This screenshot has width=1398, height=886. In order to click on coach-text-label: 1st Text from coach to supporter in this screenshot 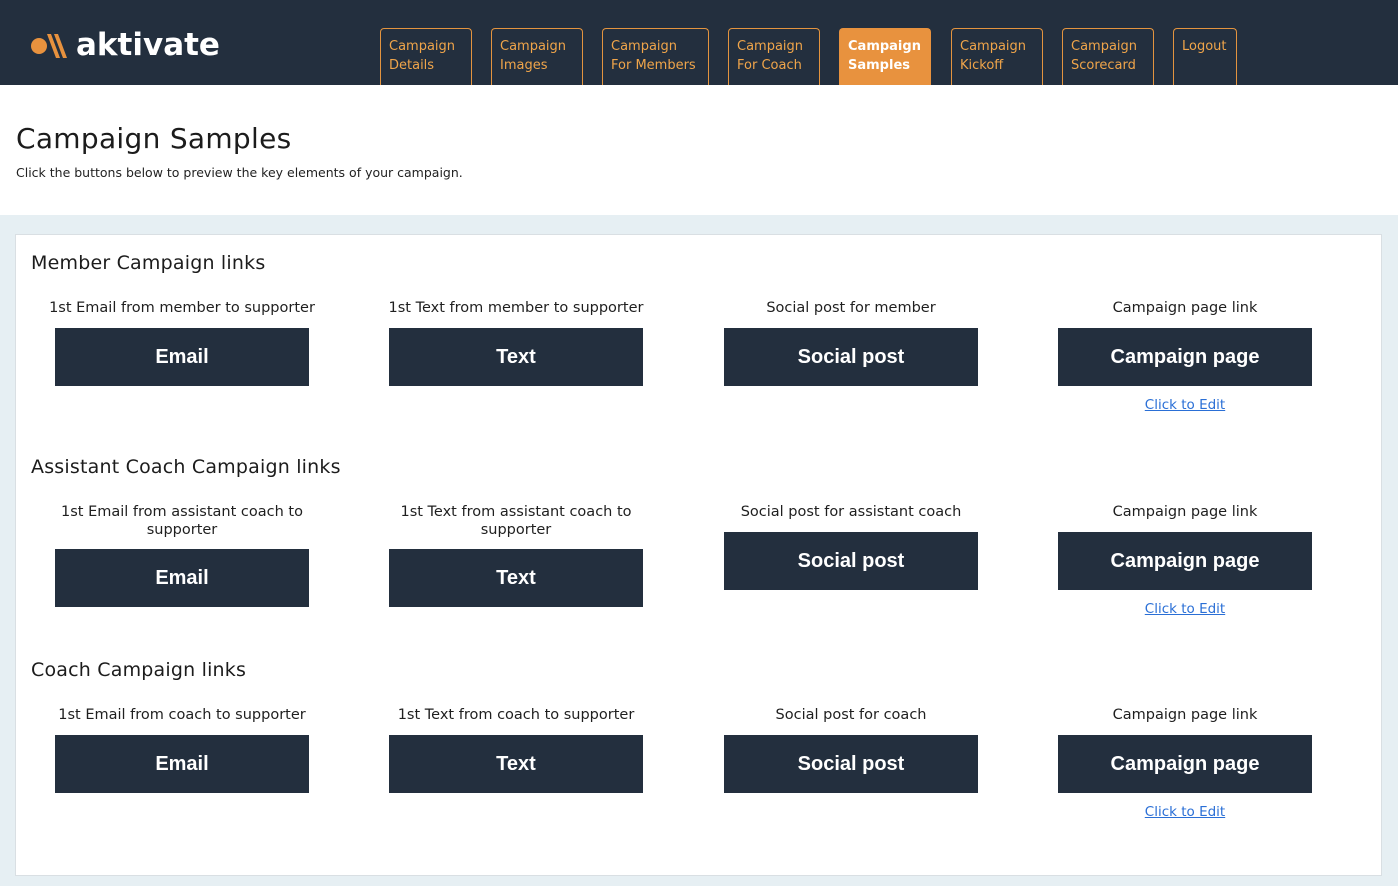, I will do `click(516, 715)`.